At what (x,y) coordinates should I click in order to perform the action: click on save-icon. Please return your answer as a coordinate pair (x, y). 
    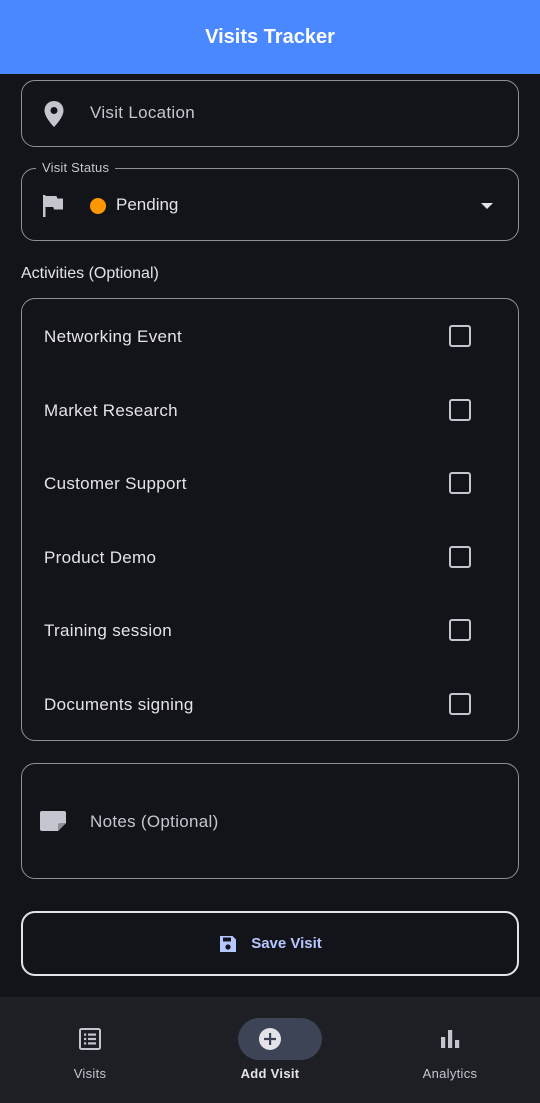
    Looking at the image, I should click on (228, 943).